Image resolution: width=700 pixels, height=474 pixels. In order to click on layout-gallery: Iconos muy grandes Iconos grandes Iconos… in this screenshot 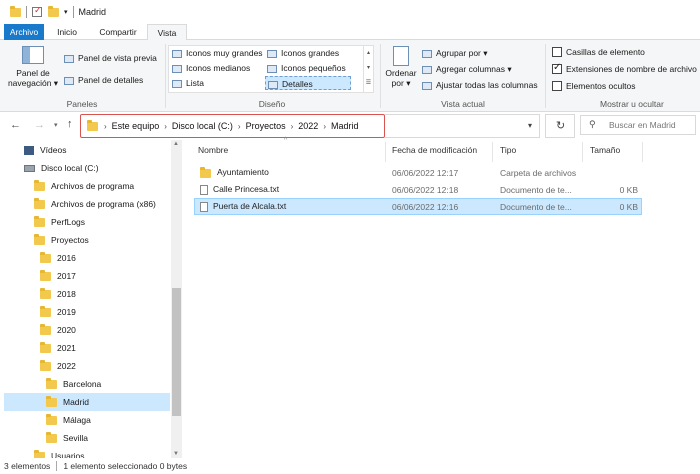, I will do `click(271, 69)`.